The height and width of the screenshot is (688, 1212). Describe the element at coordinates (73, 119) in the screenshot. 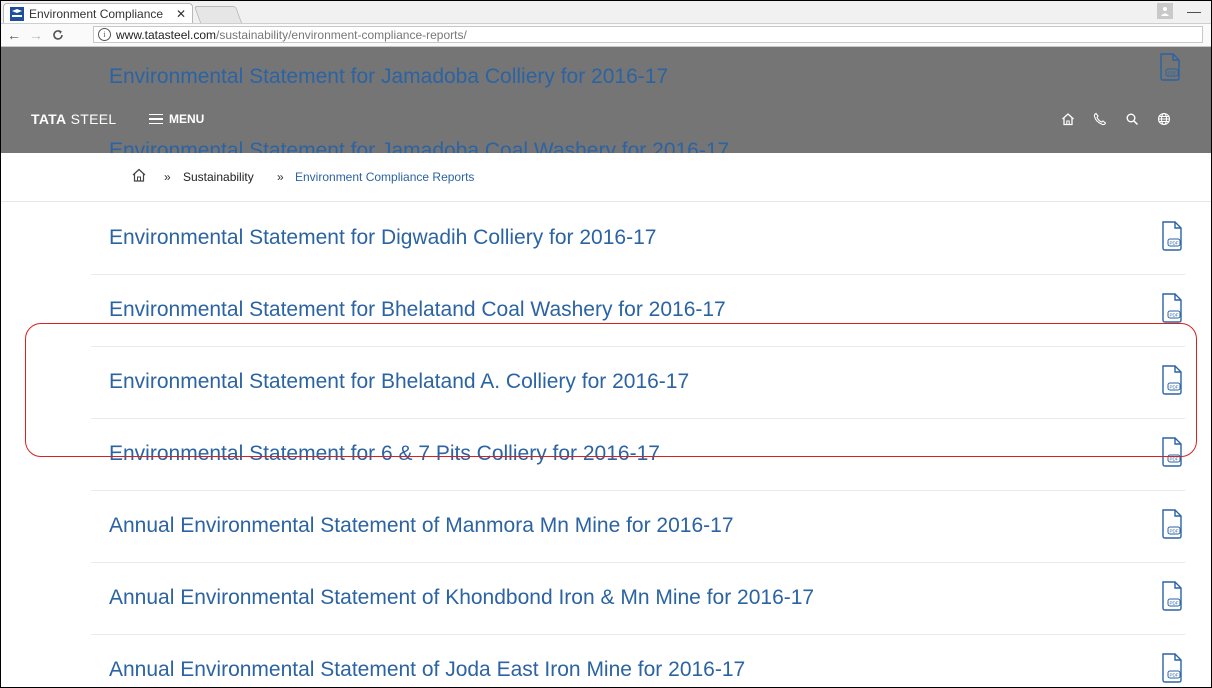

I see `tata-steel-logo: TATA STEEL` at that location.